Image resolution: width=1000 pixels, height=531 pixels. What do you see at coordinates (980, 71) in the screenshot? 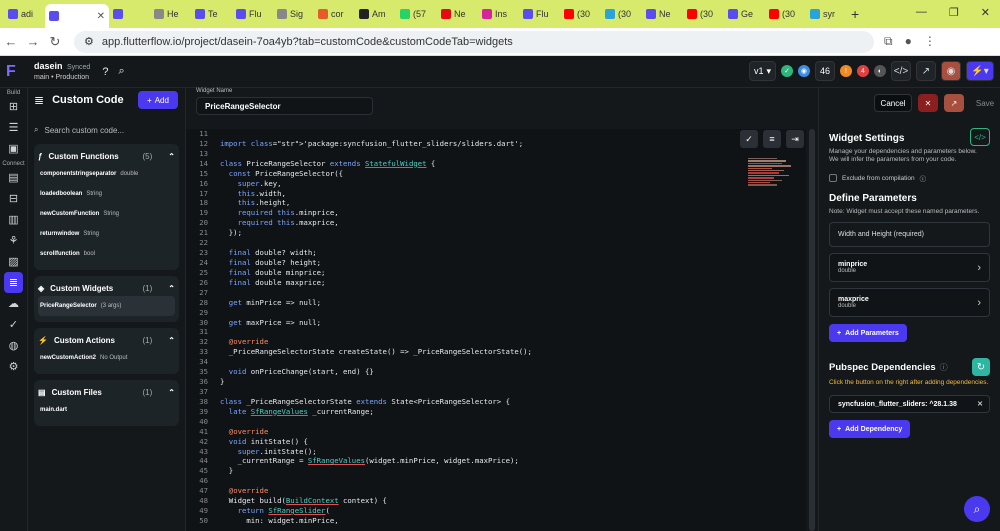
I see `run-bolt-icon: ⚡▾` at bounding box center [980, 71].